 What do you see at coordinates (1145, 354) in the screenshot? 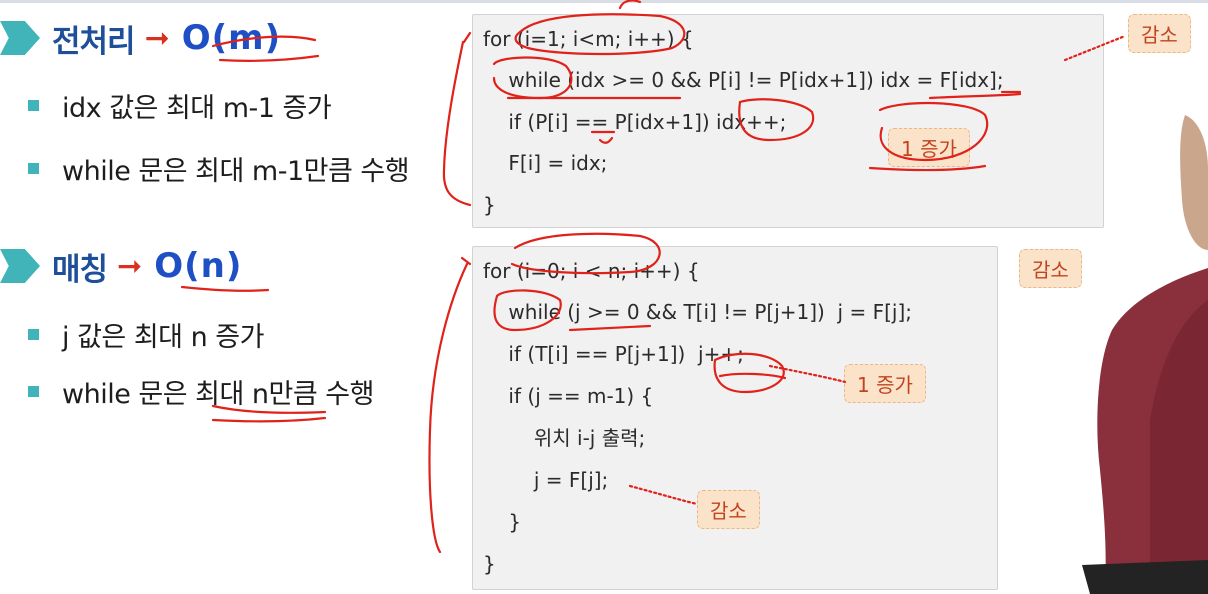
I see `presenter-video` at bounding box center [1145, 354].